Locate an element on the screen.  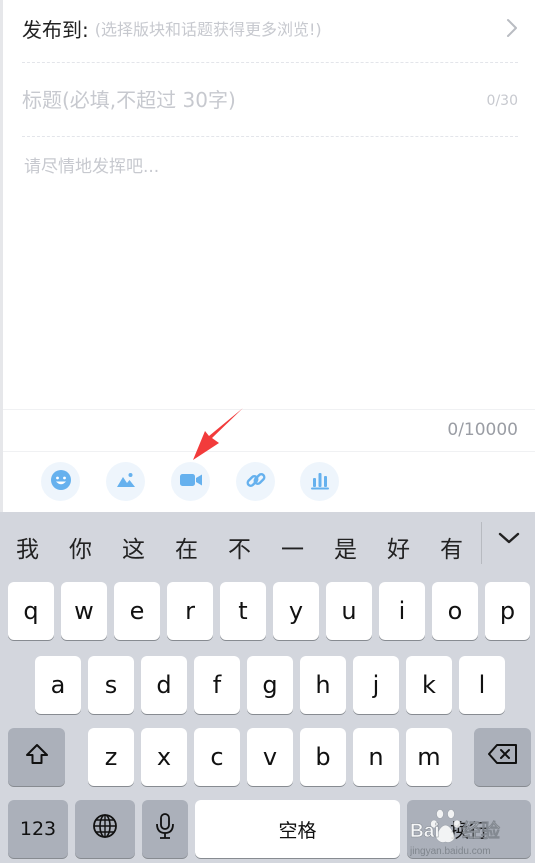
annotation-arrow is located at coordinates (218, 434).